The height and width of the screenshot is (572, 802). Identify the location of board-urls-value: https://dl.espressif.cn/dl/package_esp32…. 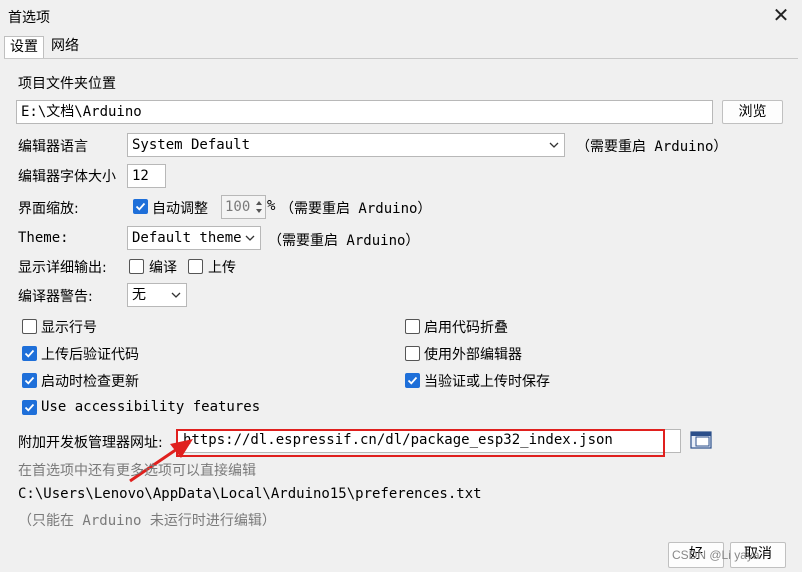
(398, 440).